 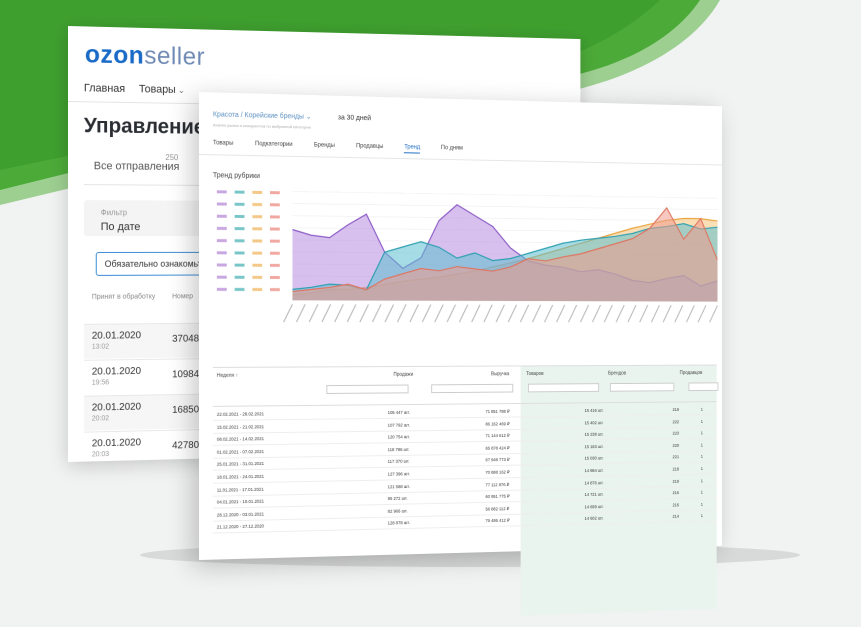 What do you see at coordinates (182, 297) in the screenshot?
I see `column-header-number: Номер` at bounding box center [182, 297].